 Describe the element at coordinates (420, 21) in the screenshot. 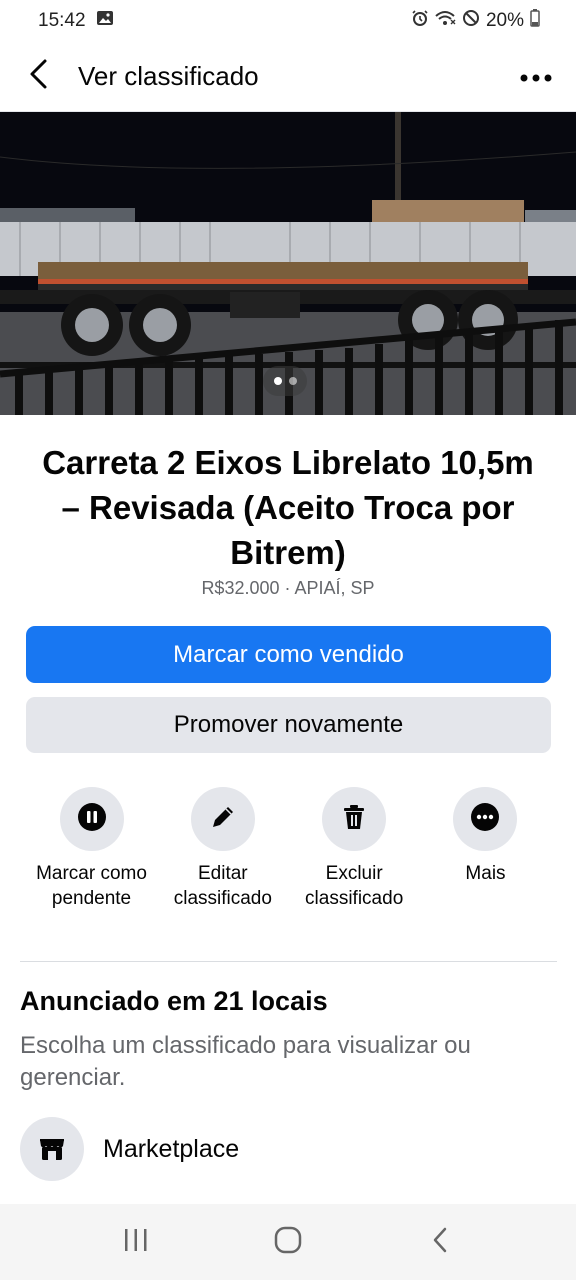

I see `alarm-icon` at that location.